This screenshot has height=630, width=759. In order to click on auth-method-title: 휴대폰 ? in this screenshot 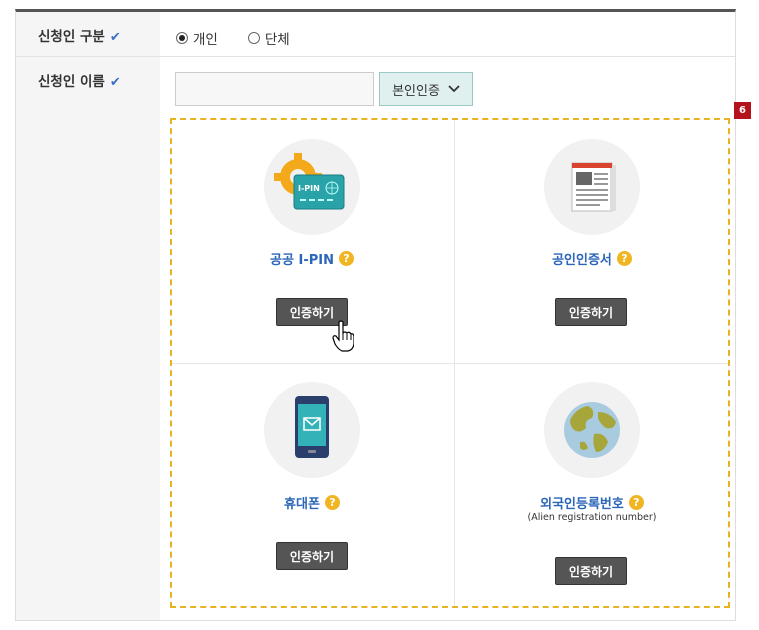, I will do `click(312, 502)`.